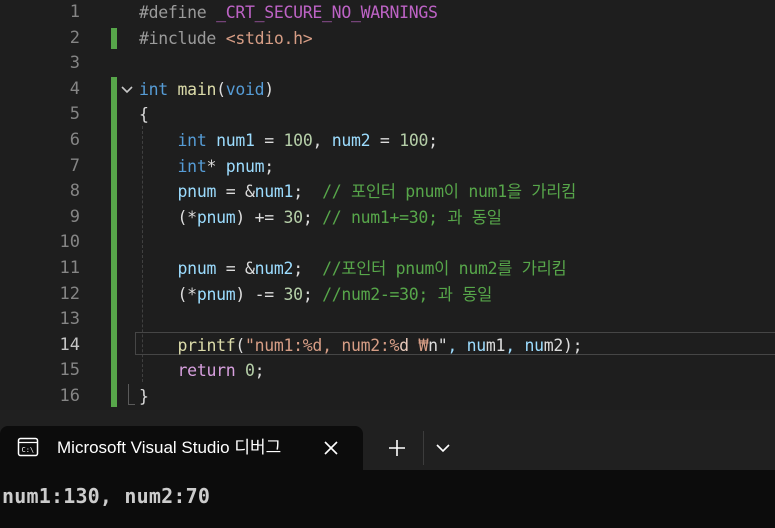  I want to click on code-line: 5 {, so click(387, 115).